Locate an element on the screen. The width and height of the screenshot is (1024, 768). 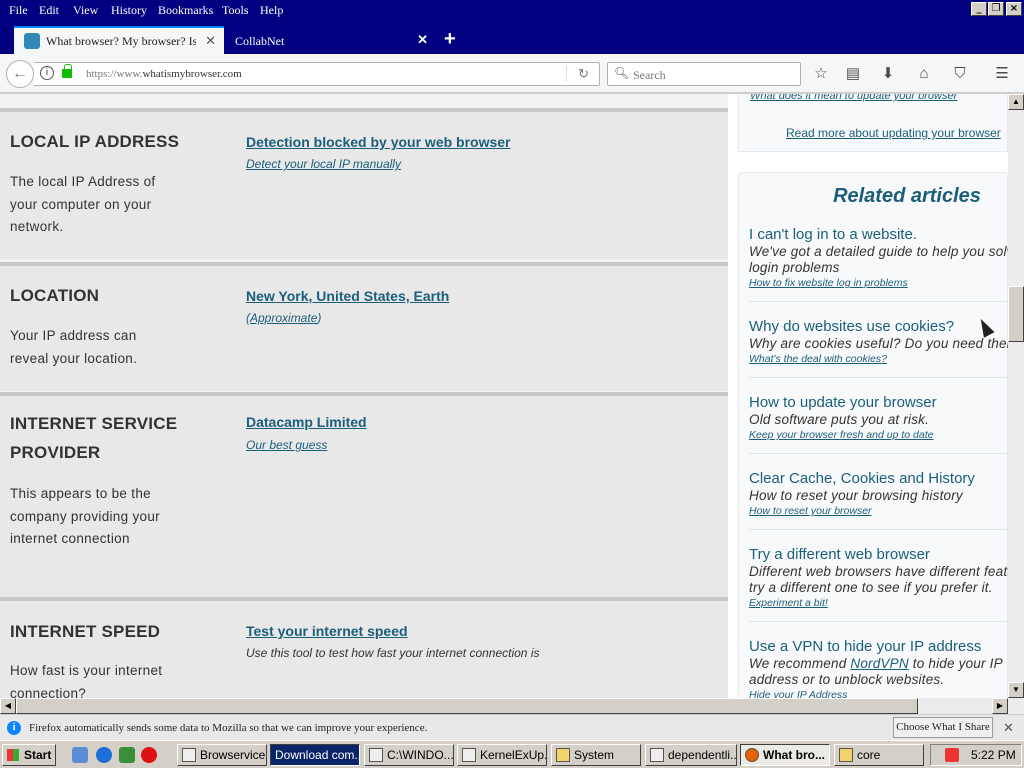
article-title-link: Why do websites use cookies? is located at coordinates (878, 327).